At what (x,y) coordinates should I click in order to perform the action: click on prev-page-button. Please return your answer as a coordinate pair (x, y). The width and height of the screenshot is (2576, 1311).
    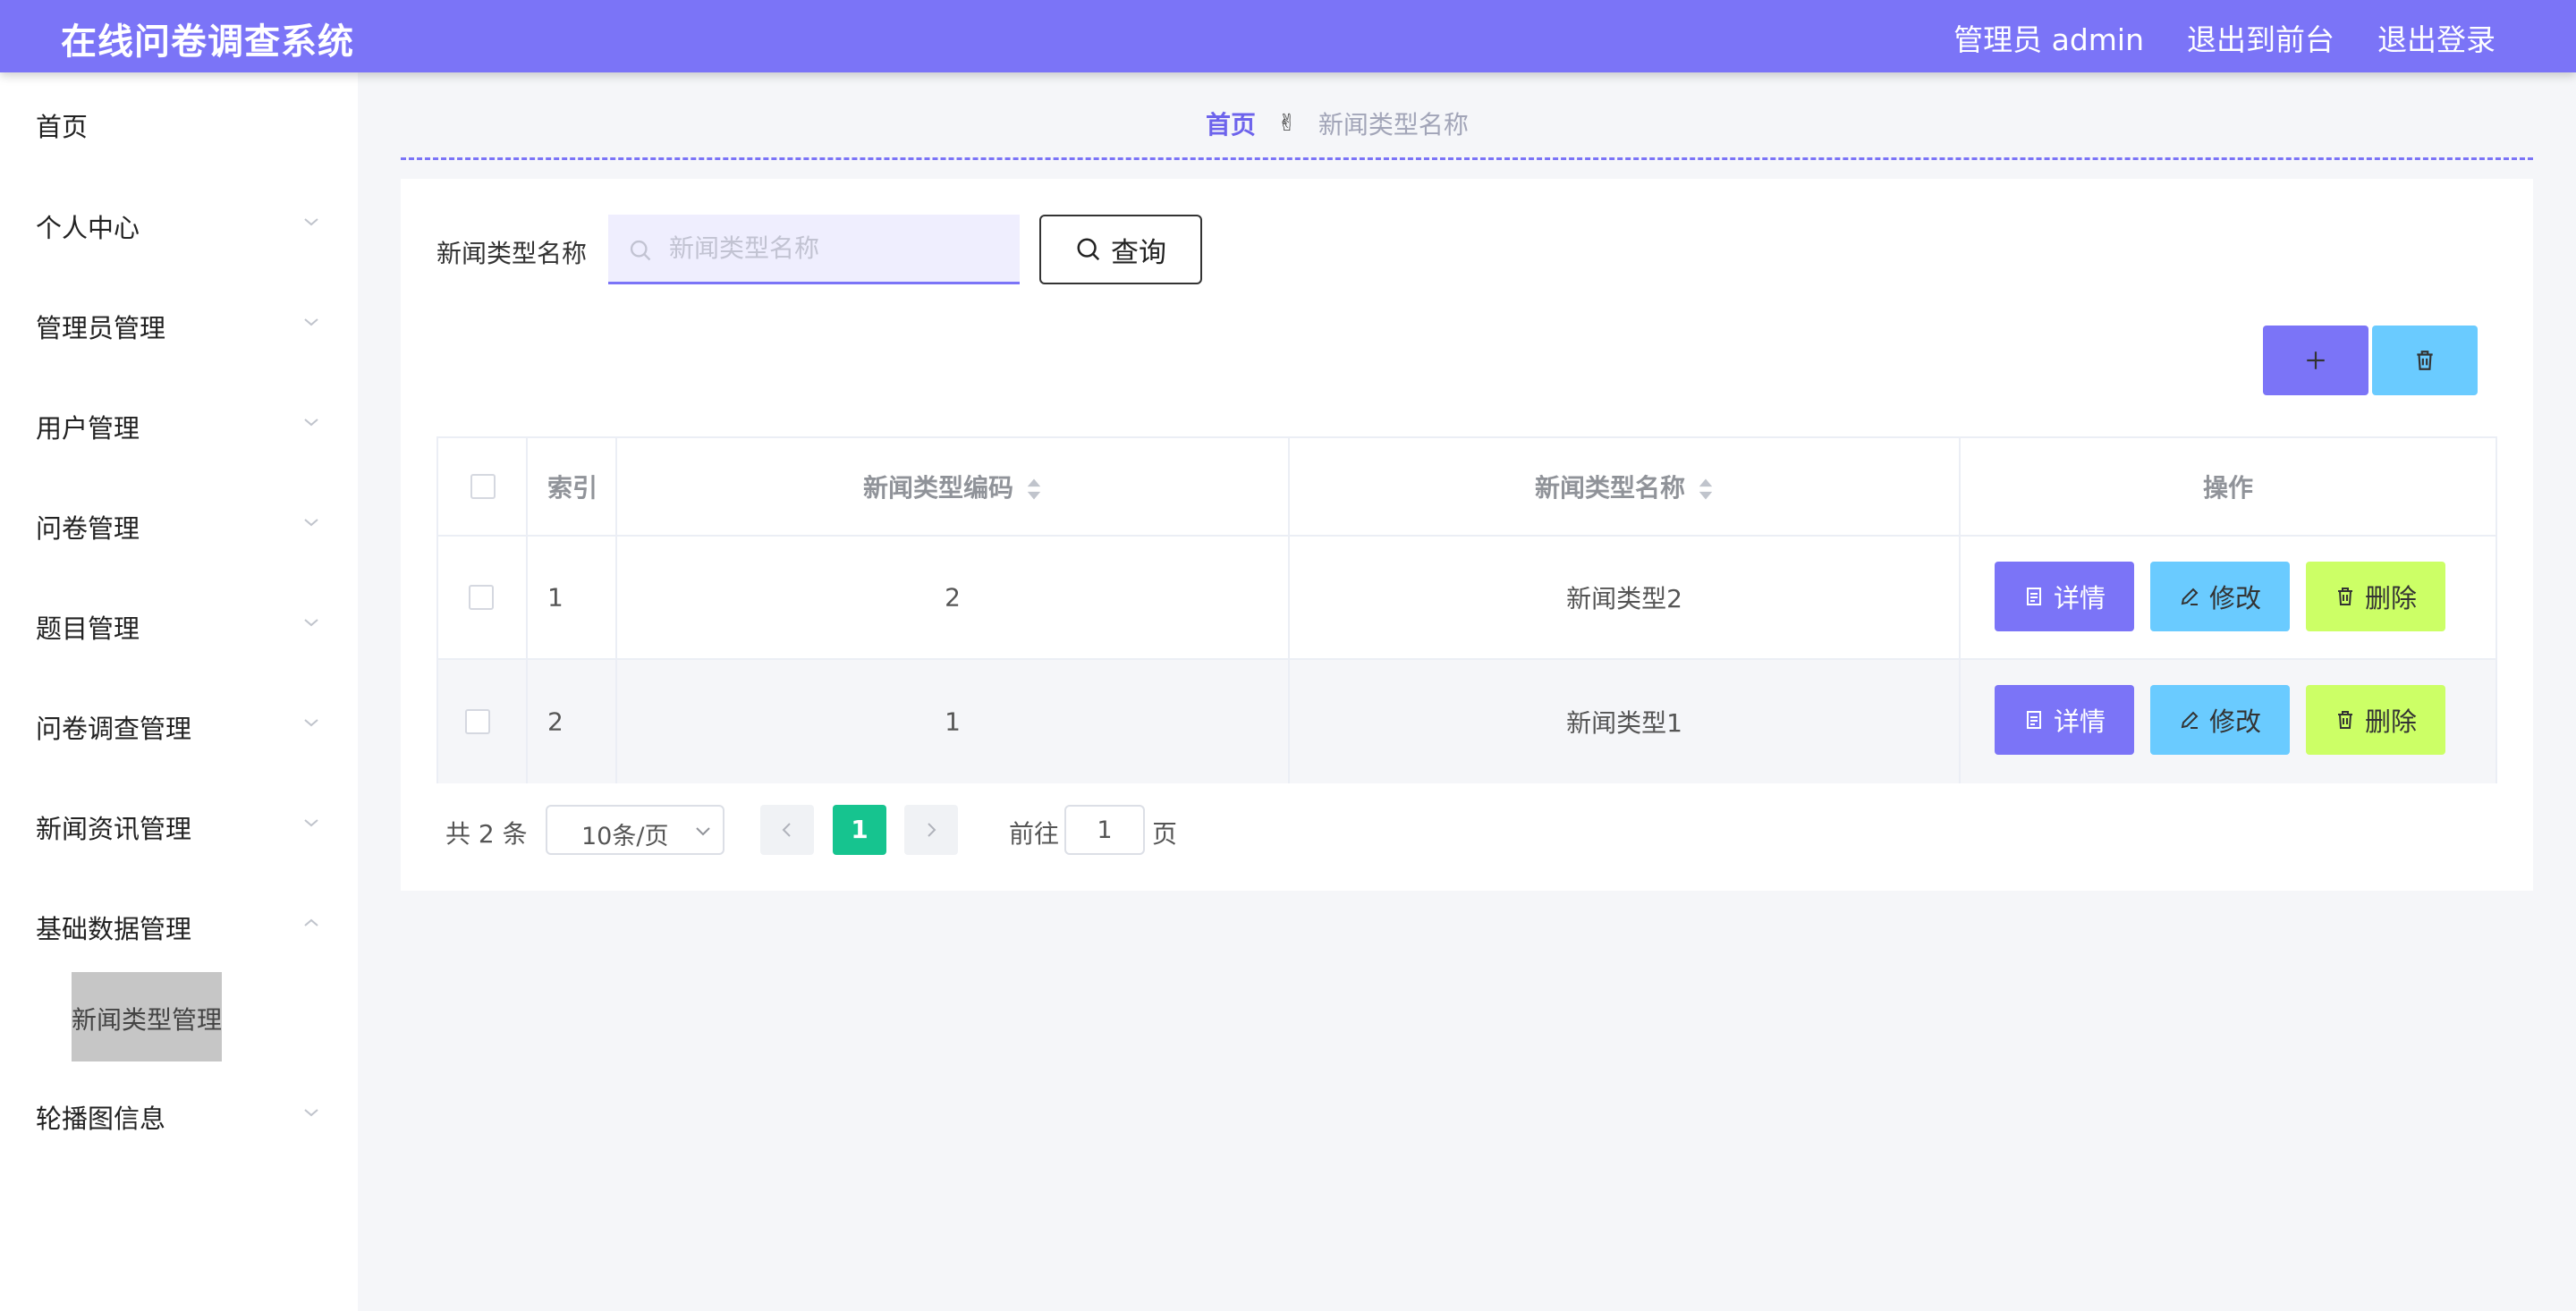
    Looking at the image, I should click on (787, 830).